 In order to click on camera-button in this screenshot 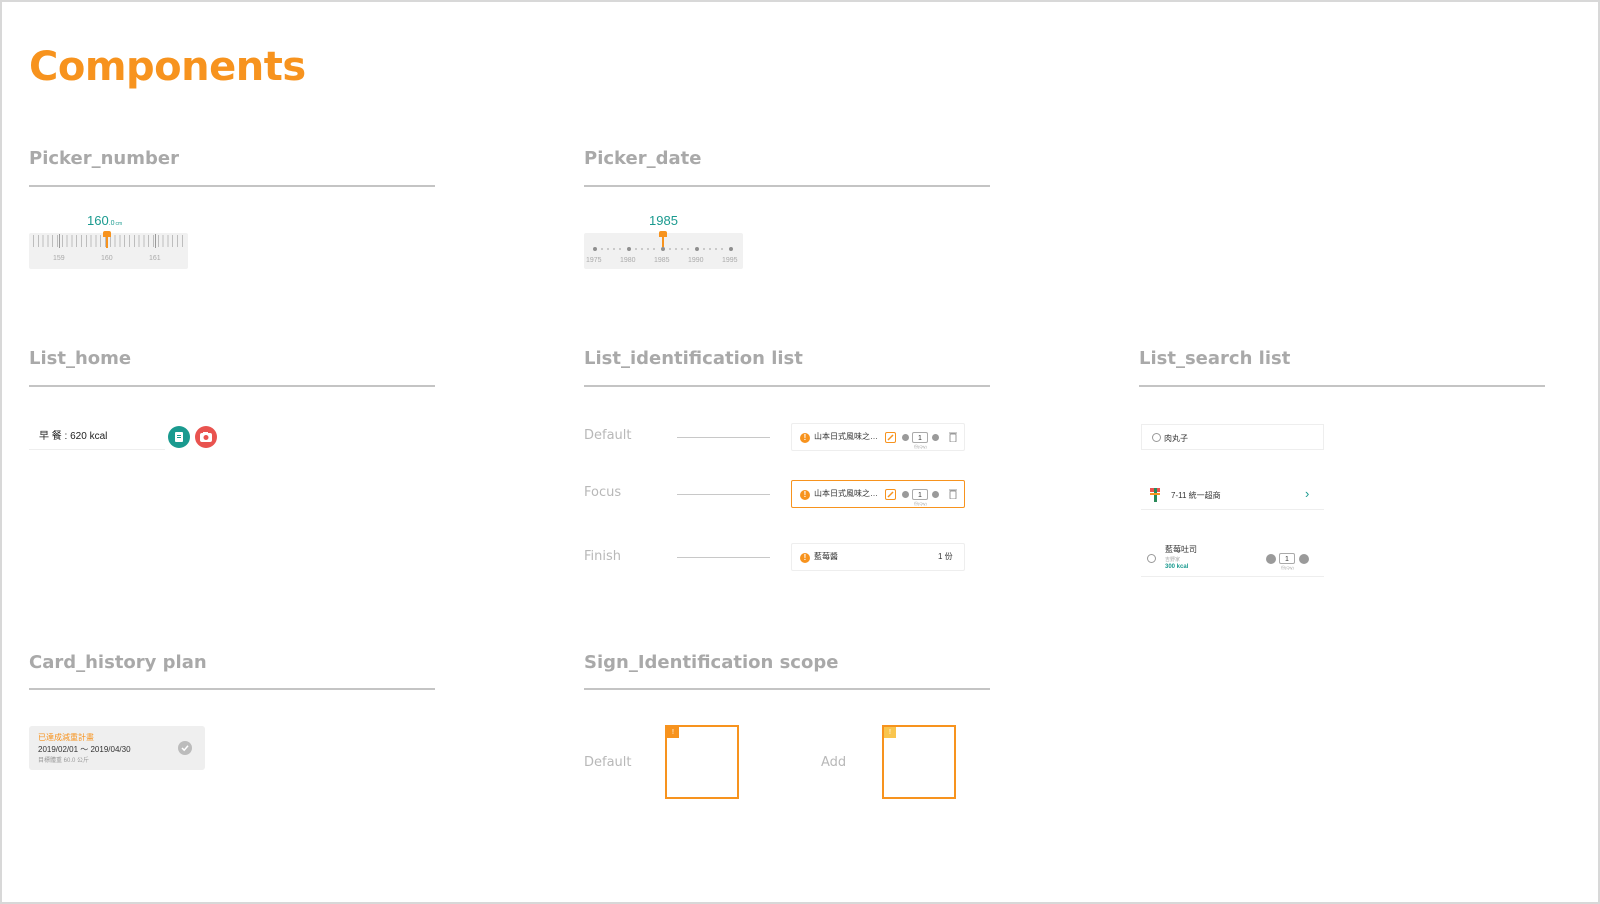, I will do `click(206, 437)`.